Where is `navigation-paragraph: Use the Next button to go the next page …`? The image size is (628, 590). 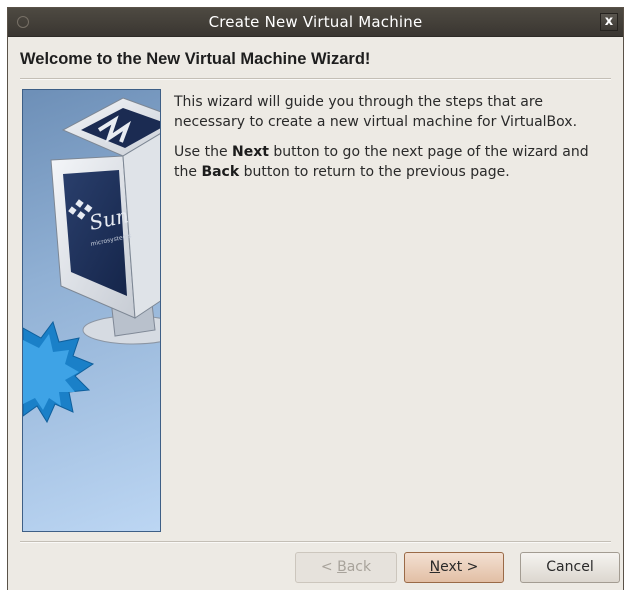 navigation-paragraph: Use the Next button to go the next page … is located at coordinates (394, 162).